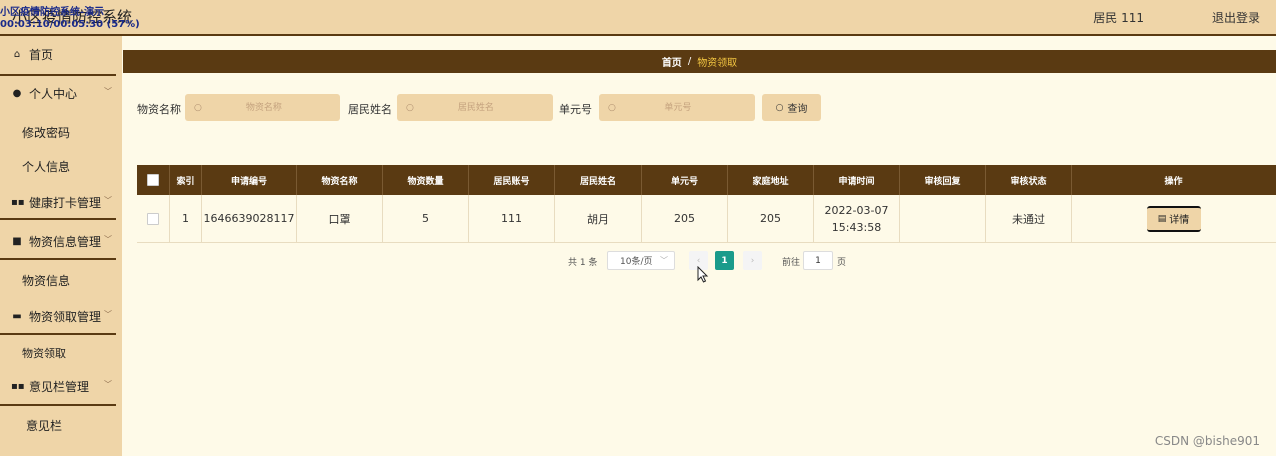 This screenshot has width=1276, height=456. What do you see at coordinates (340, 180) in the screenshot?
I see `column-header: 物资名称` at bounding box center [340, 180].